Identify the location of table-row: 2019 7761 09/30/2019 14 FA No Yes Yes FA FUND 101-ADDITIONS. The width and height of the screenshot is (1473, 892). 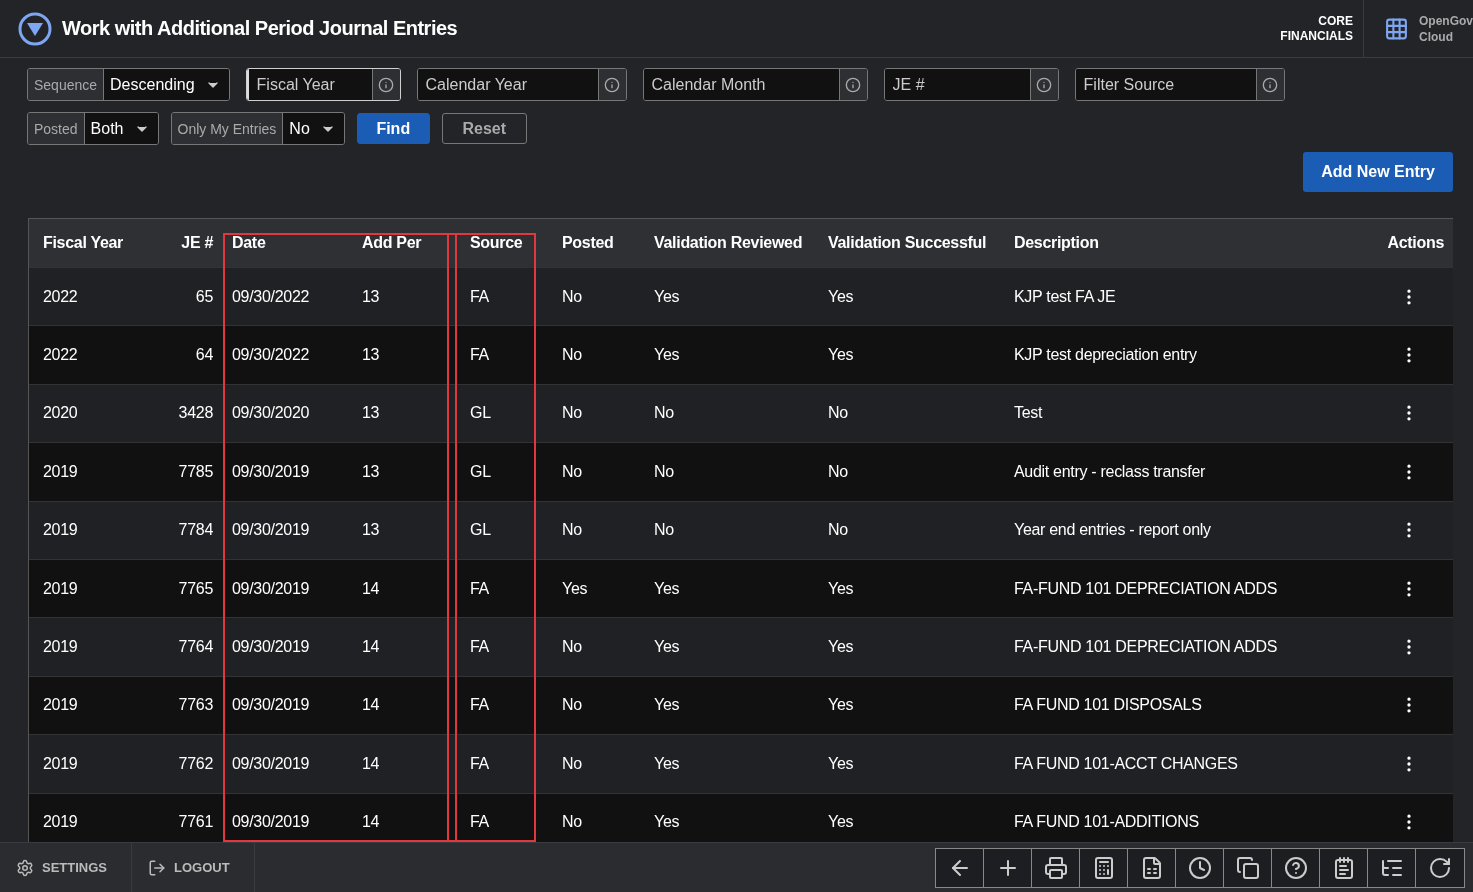
(741, 817).